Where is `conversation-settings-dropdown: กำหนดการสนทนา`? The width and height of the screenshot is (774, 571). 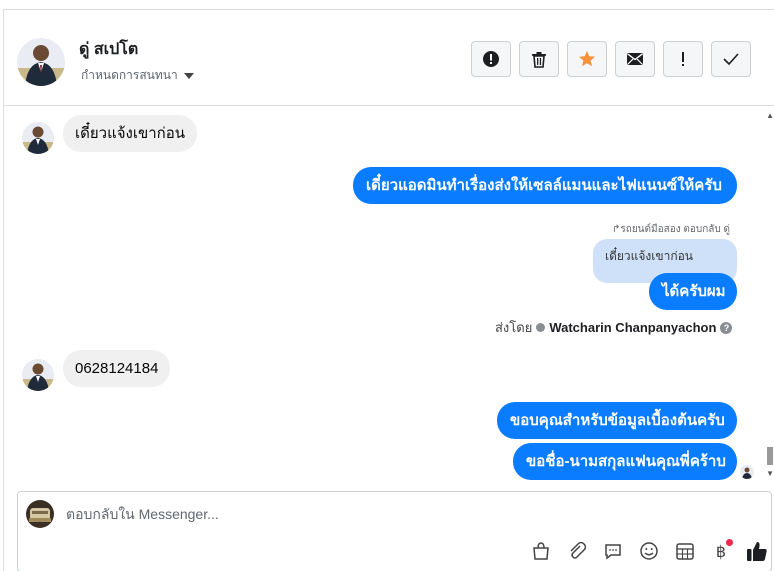 conversation-settings-dropdown: กำหนดการสนทนา is located at coordinates (137, 75).